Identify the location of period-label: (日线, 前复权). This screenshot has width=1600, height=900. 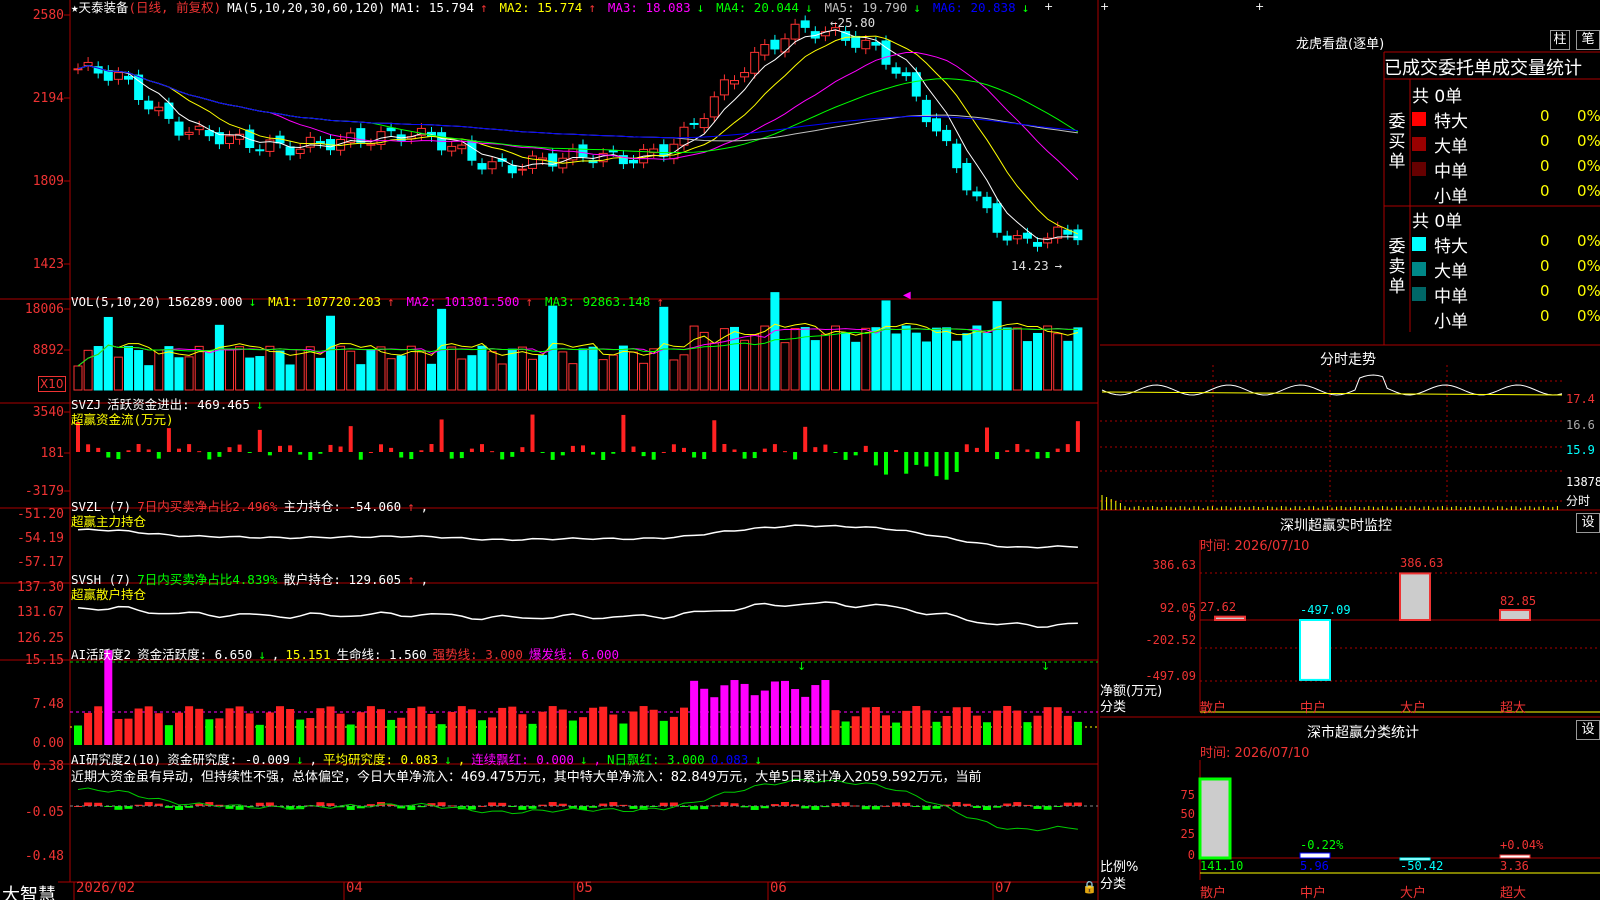
(175, 7).